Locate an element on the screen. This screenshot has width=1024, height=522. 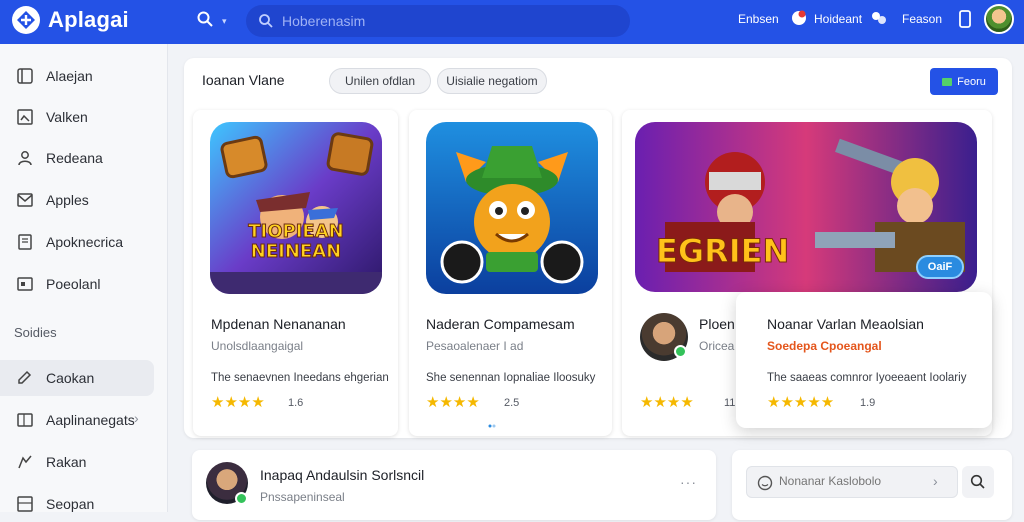
sidebar-item-1: Alaejan is located at coordinates (84, 76).